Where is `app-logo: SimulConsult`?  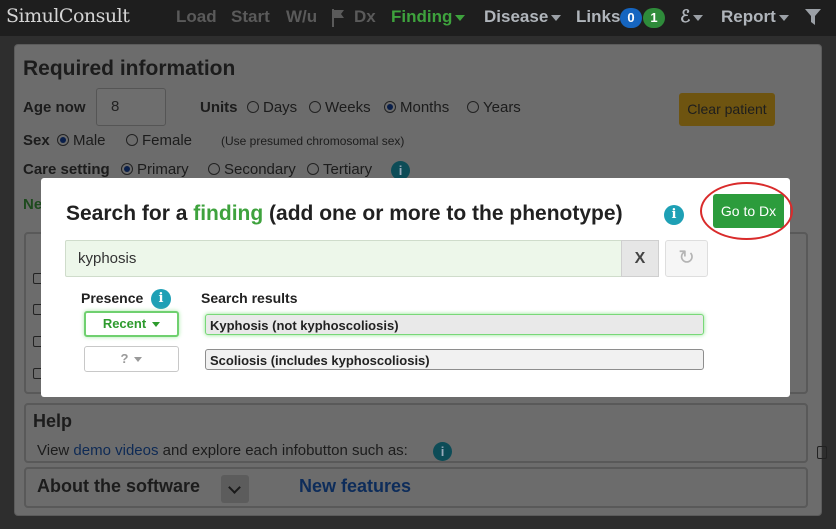
app-logo: SimulConsult is located at coordinates (68, 16).